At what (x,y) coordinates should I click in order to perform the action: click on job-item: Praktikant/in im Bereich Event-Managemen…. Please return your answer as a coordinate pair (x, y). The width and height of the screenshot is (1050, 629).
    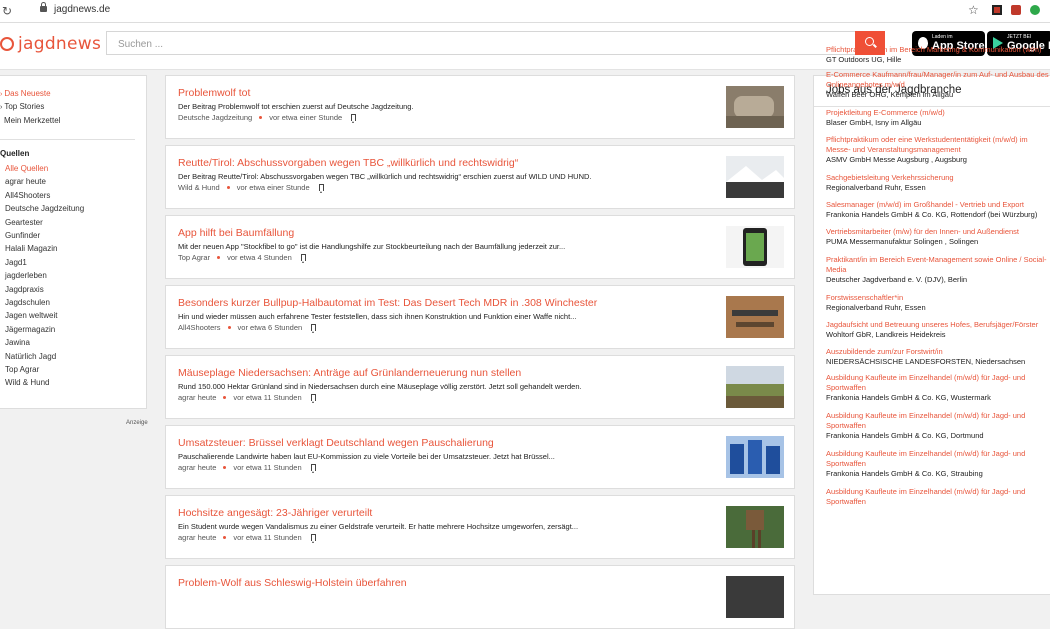
    Looking at the image, I should click on (938, 270).